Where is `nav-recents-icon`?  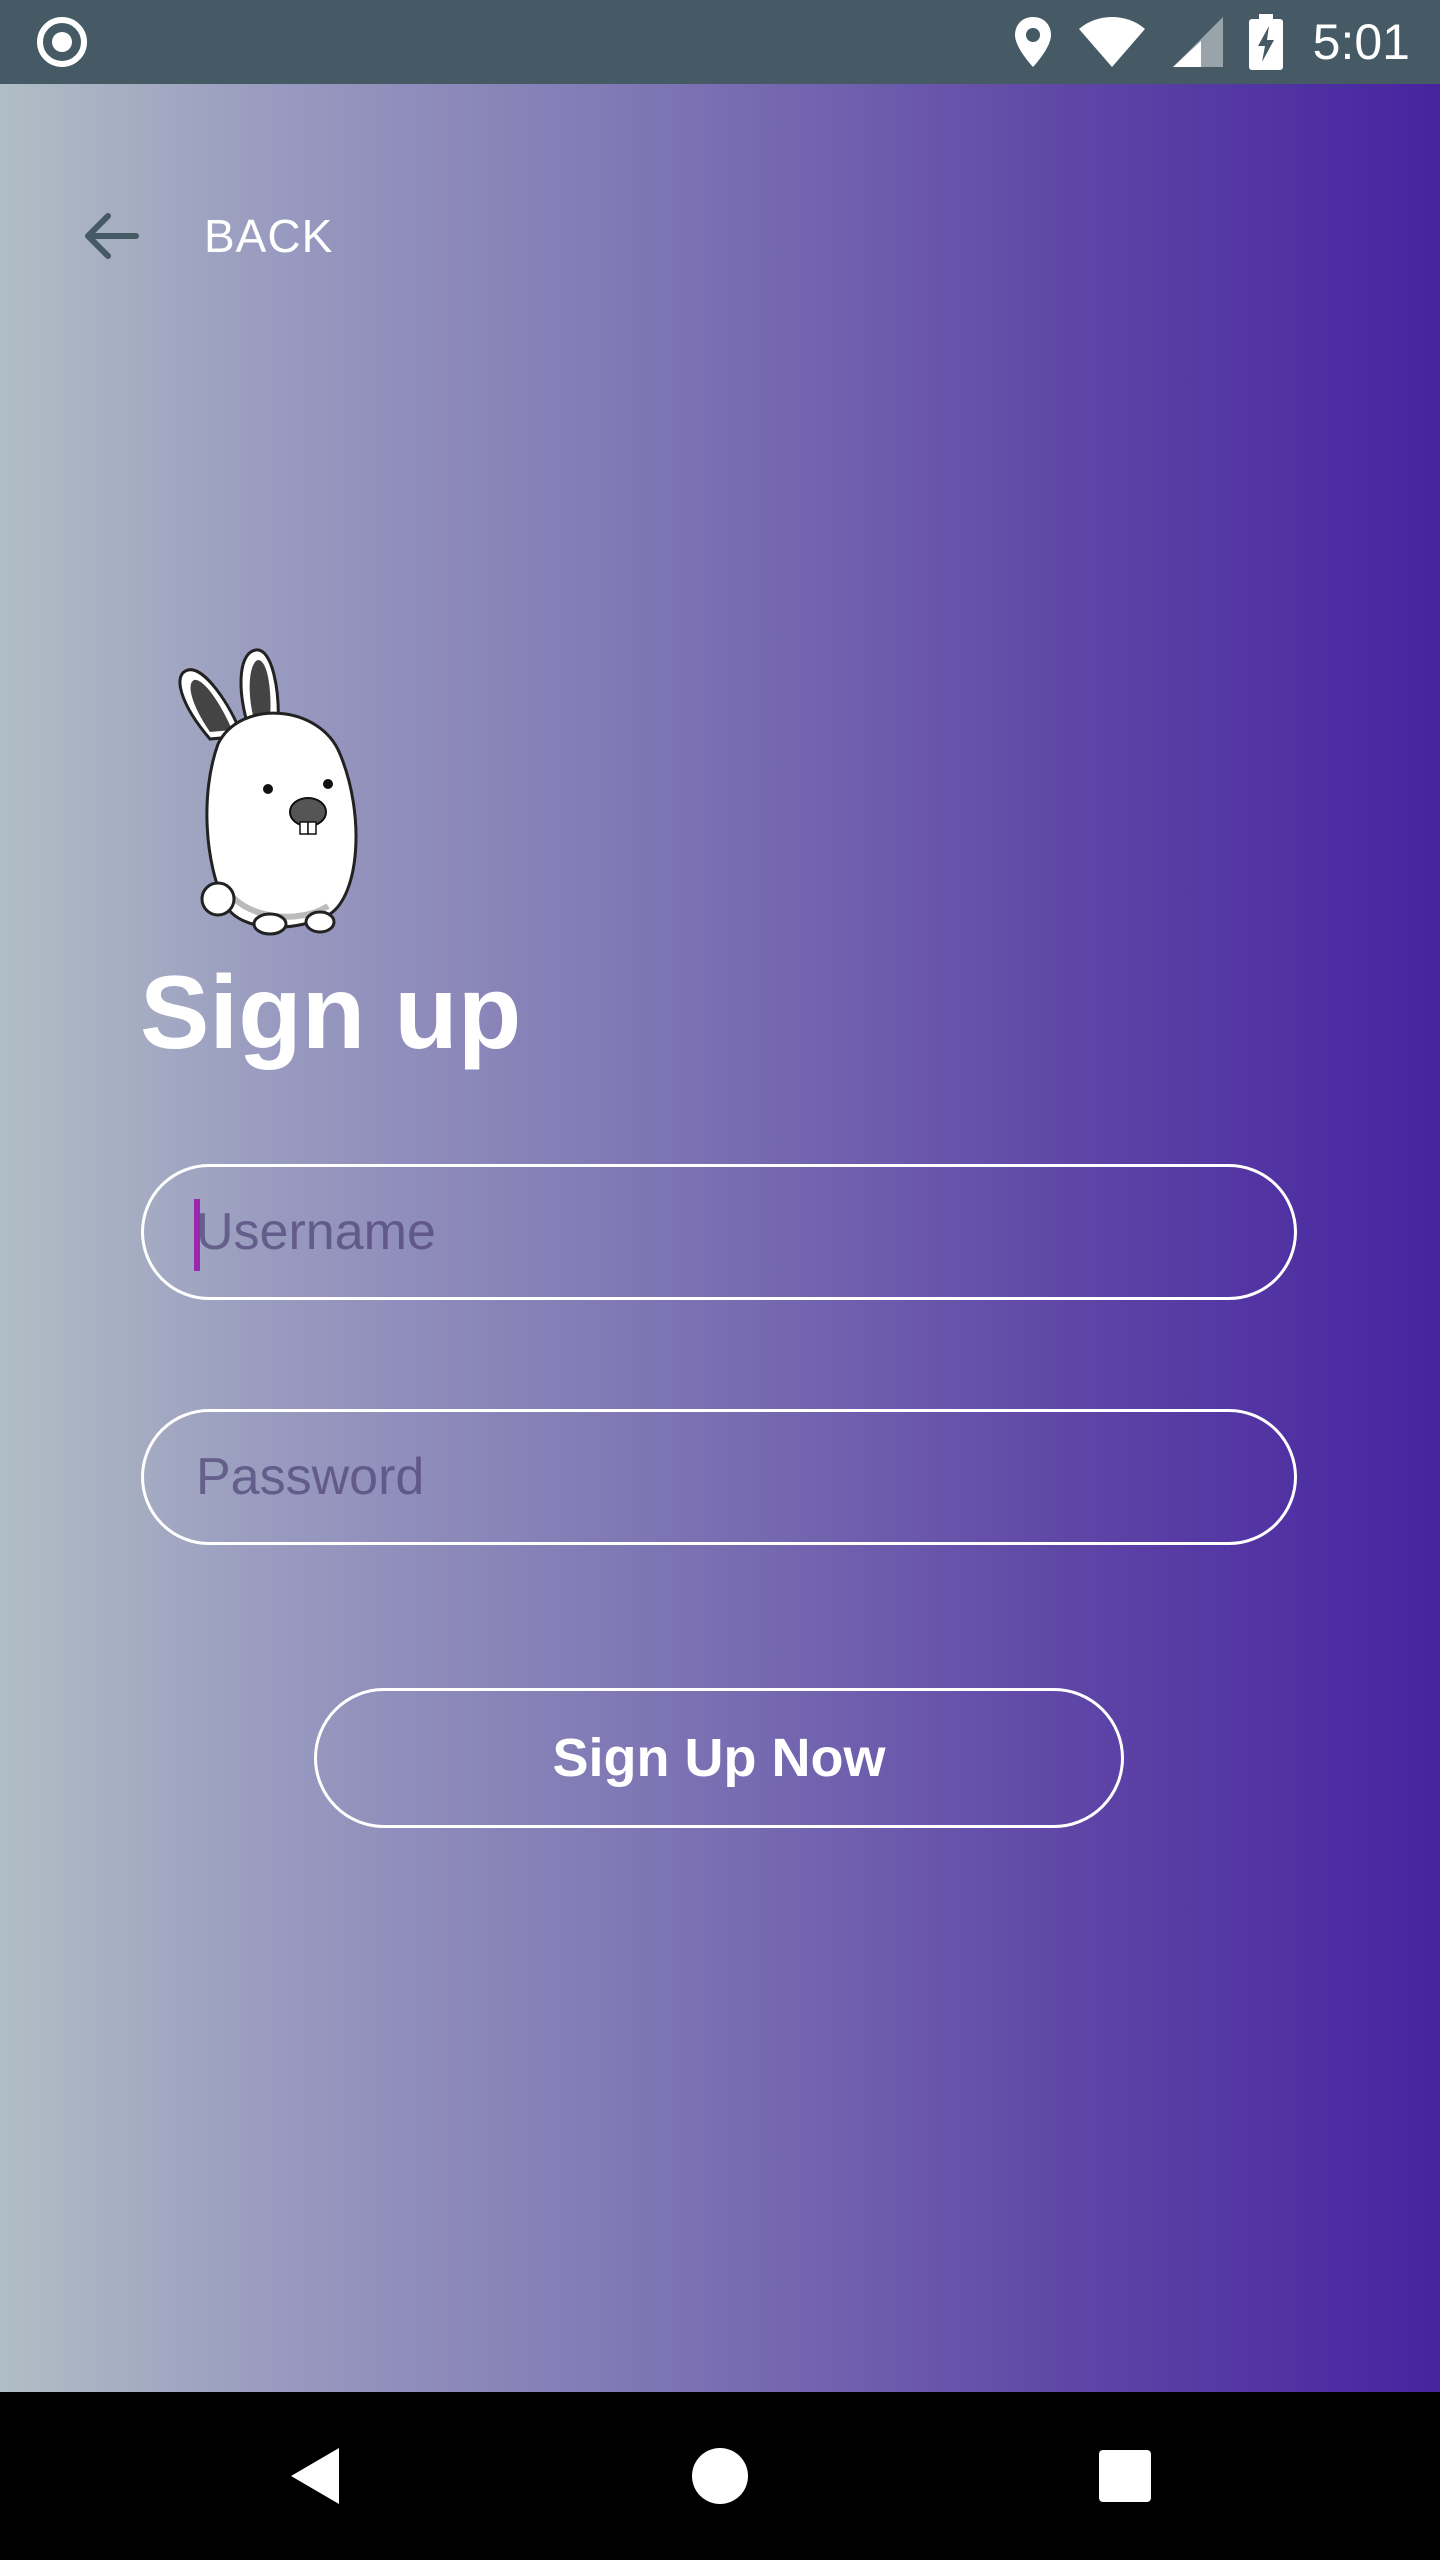
nav-recents-icon is located at coordinates (1125, 2476).